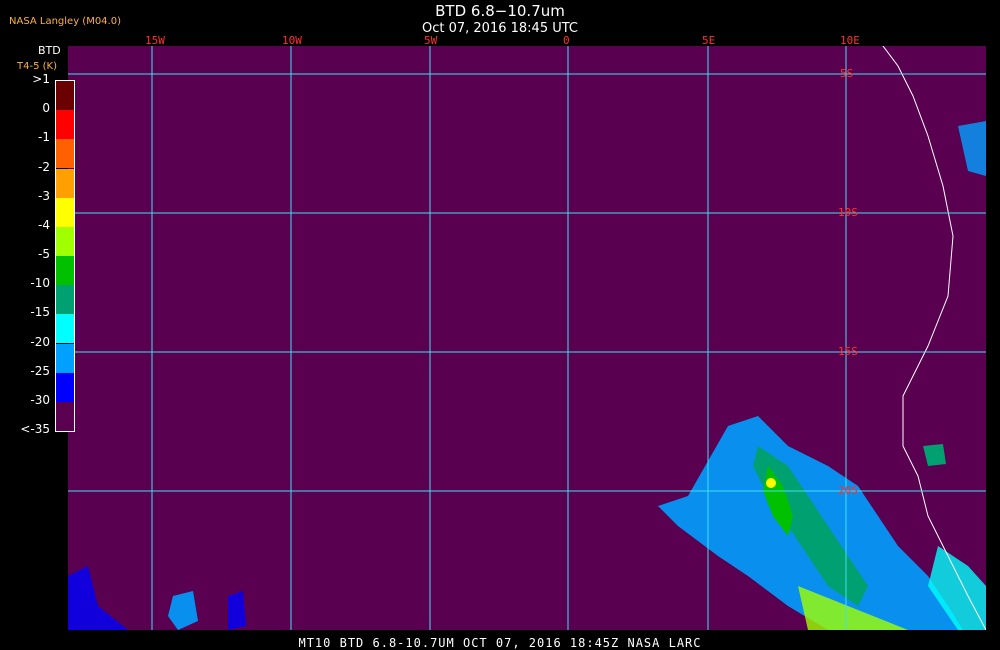 This screenshot has height=650, width=1000. Describe the element at coordinates (431, 40) in the screenshot. I see `lon-label-5w: 5W` at that location.